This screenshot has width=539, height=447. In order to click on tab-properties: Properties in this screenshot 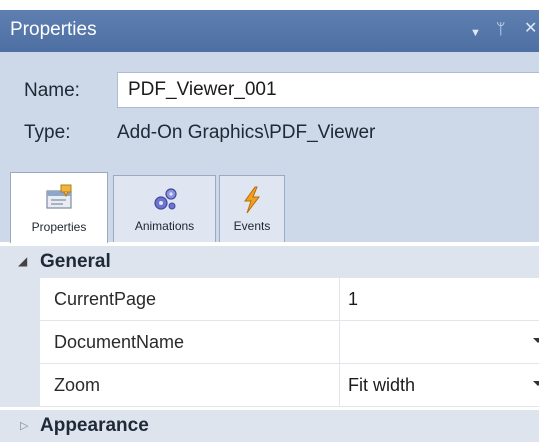, I will do `click(59, 207)`.